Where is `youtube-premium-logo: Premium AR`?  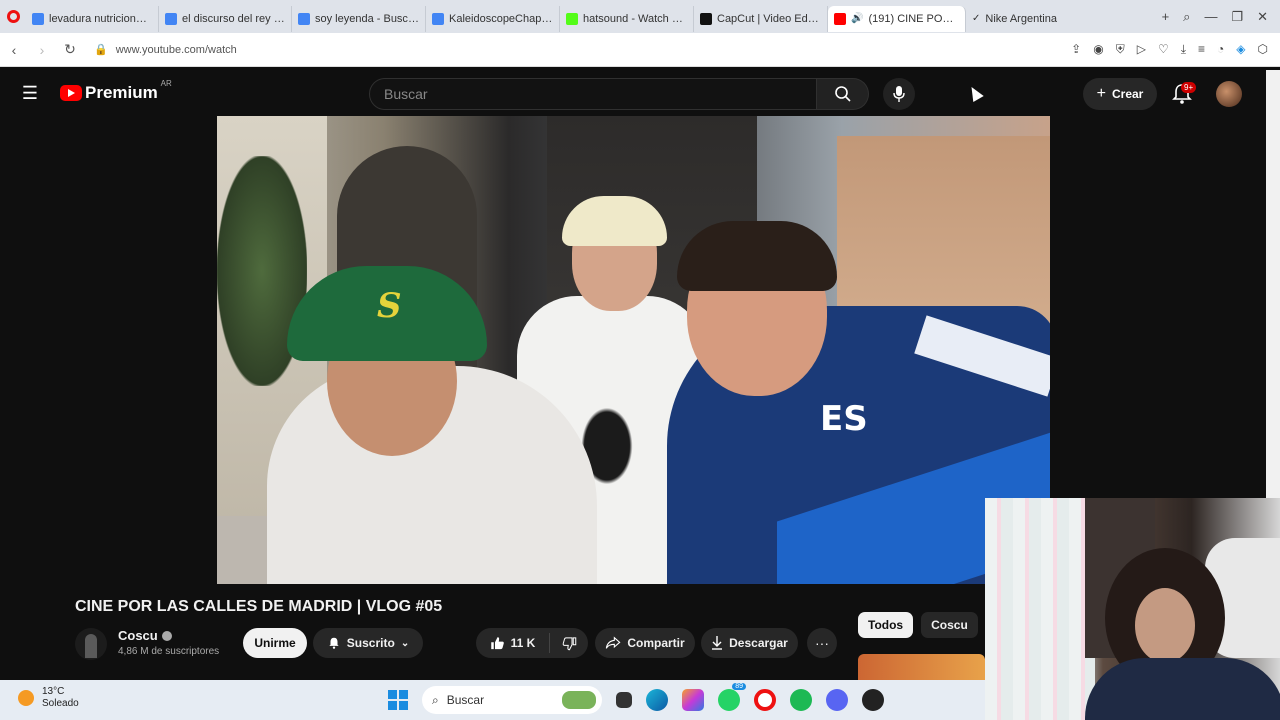
youtube-premium-logo: Premium AR is located at coordinates (116, 91).